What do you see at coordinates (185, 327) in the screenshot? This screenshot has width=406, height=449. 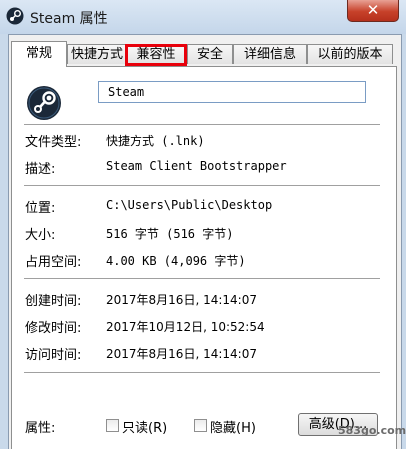 I see `modified-value: 2017年10月12日, 10:52:54` at bounding box center [185, 327].